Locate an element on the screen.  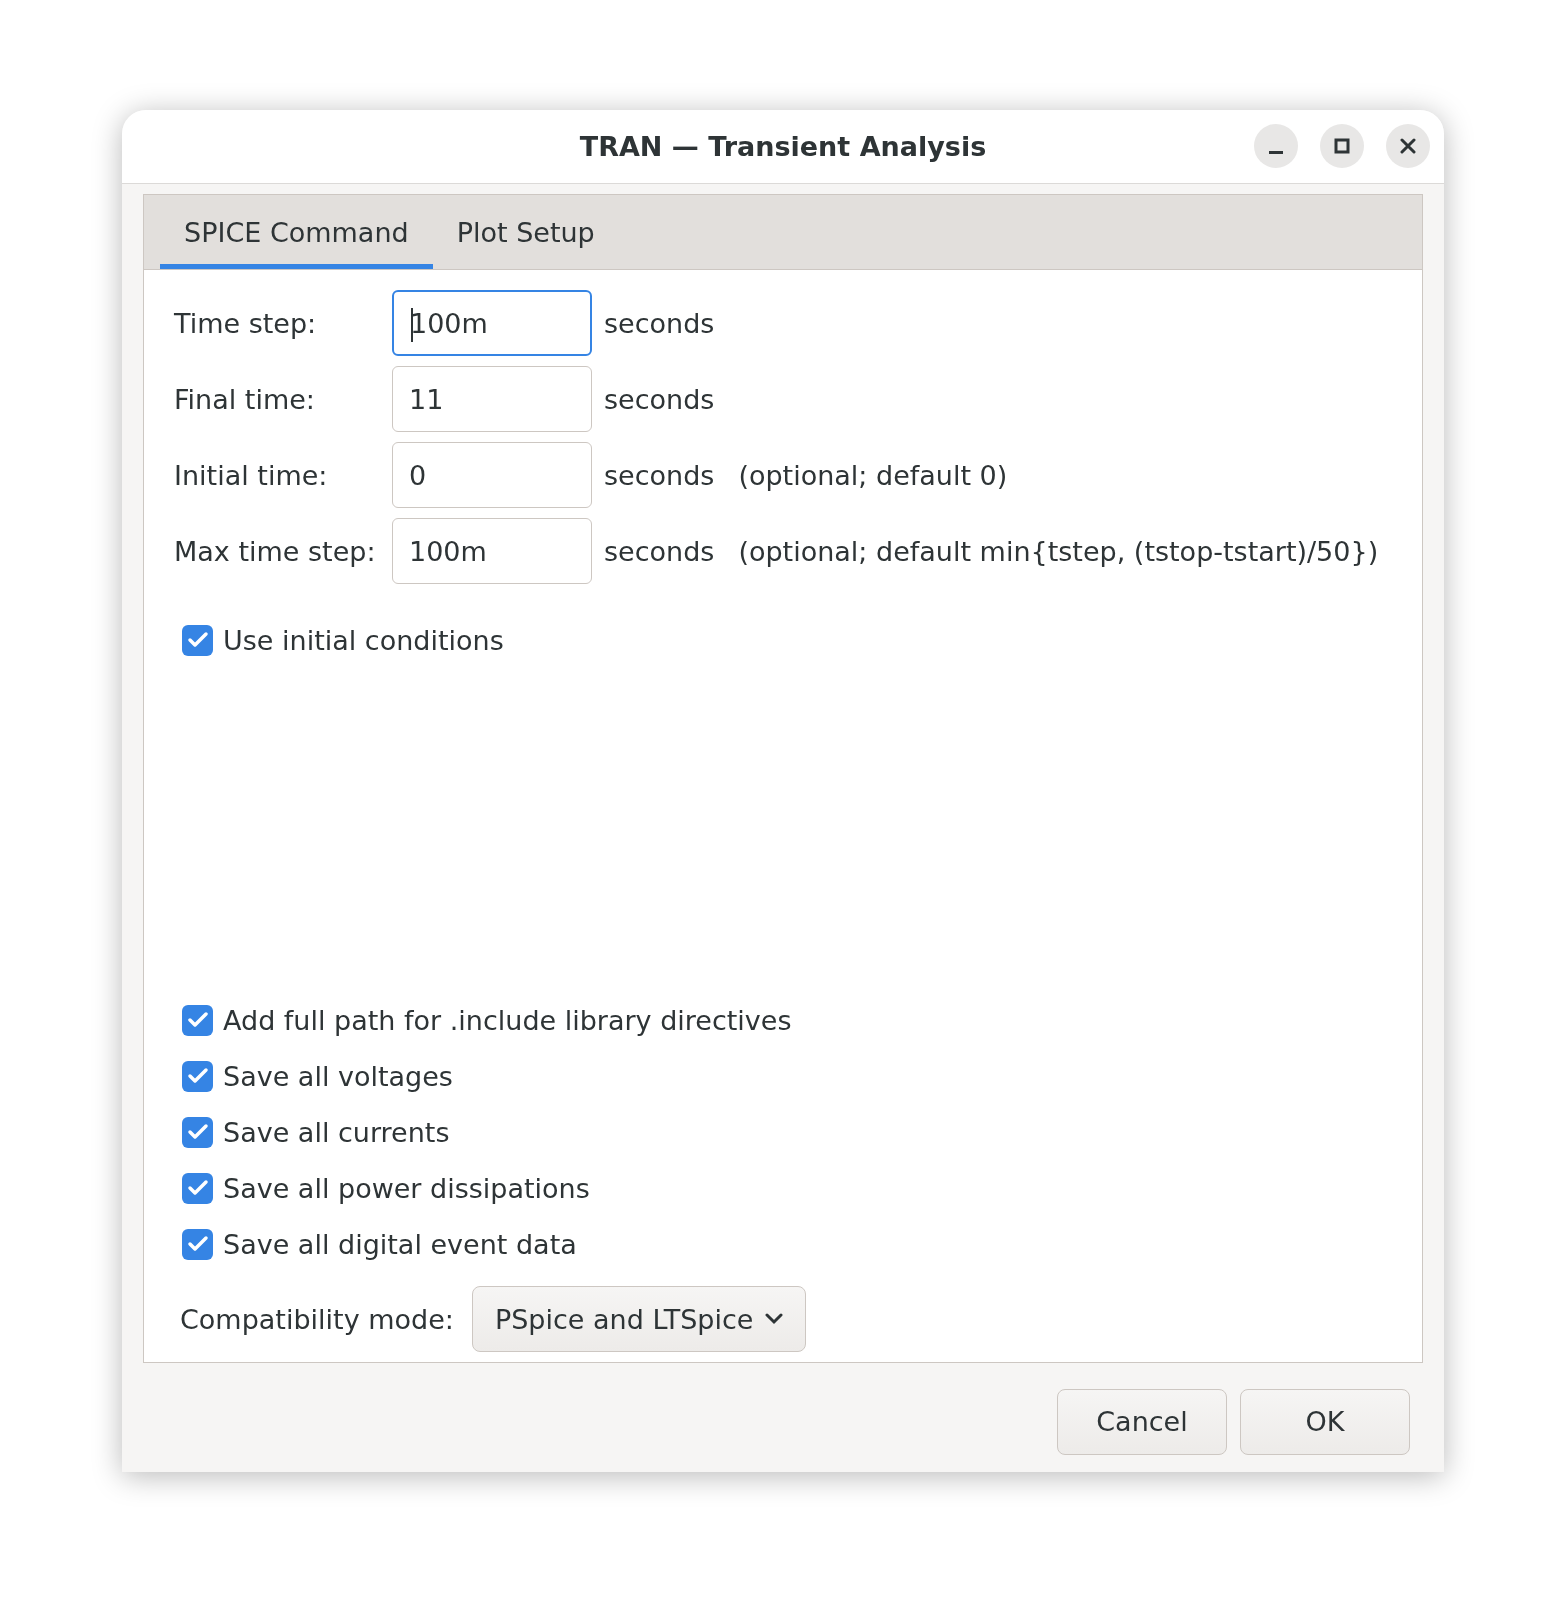
close-button is located at coordinates (1408, 146).